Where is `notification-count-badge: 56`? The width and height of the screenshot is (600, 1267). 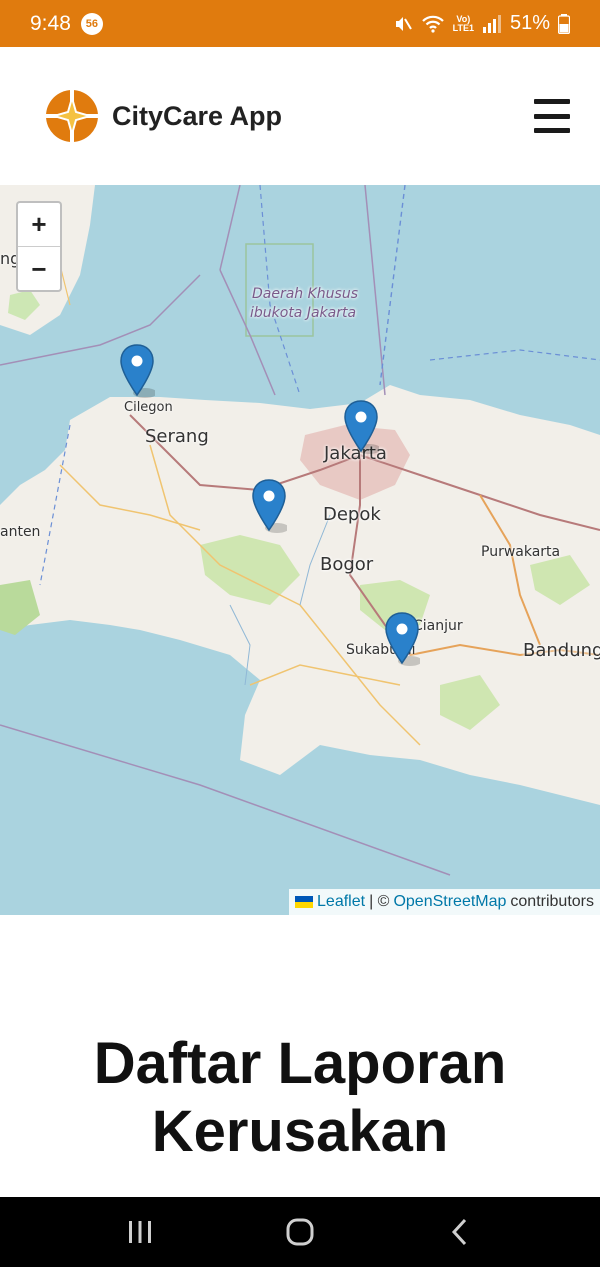
notification-count-badge: 56 is located at coordinates (91, 23).